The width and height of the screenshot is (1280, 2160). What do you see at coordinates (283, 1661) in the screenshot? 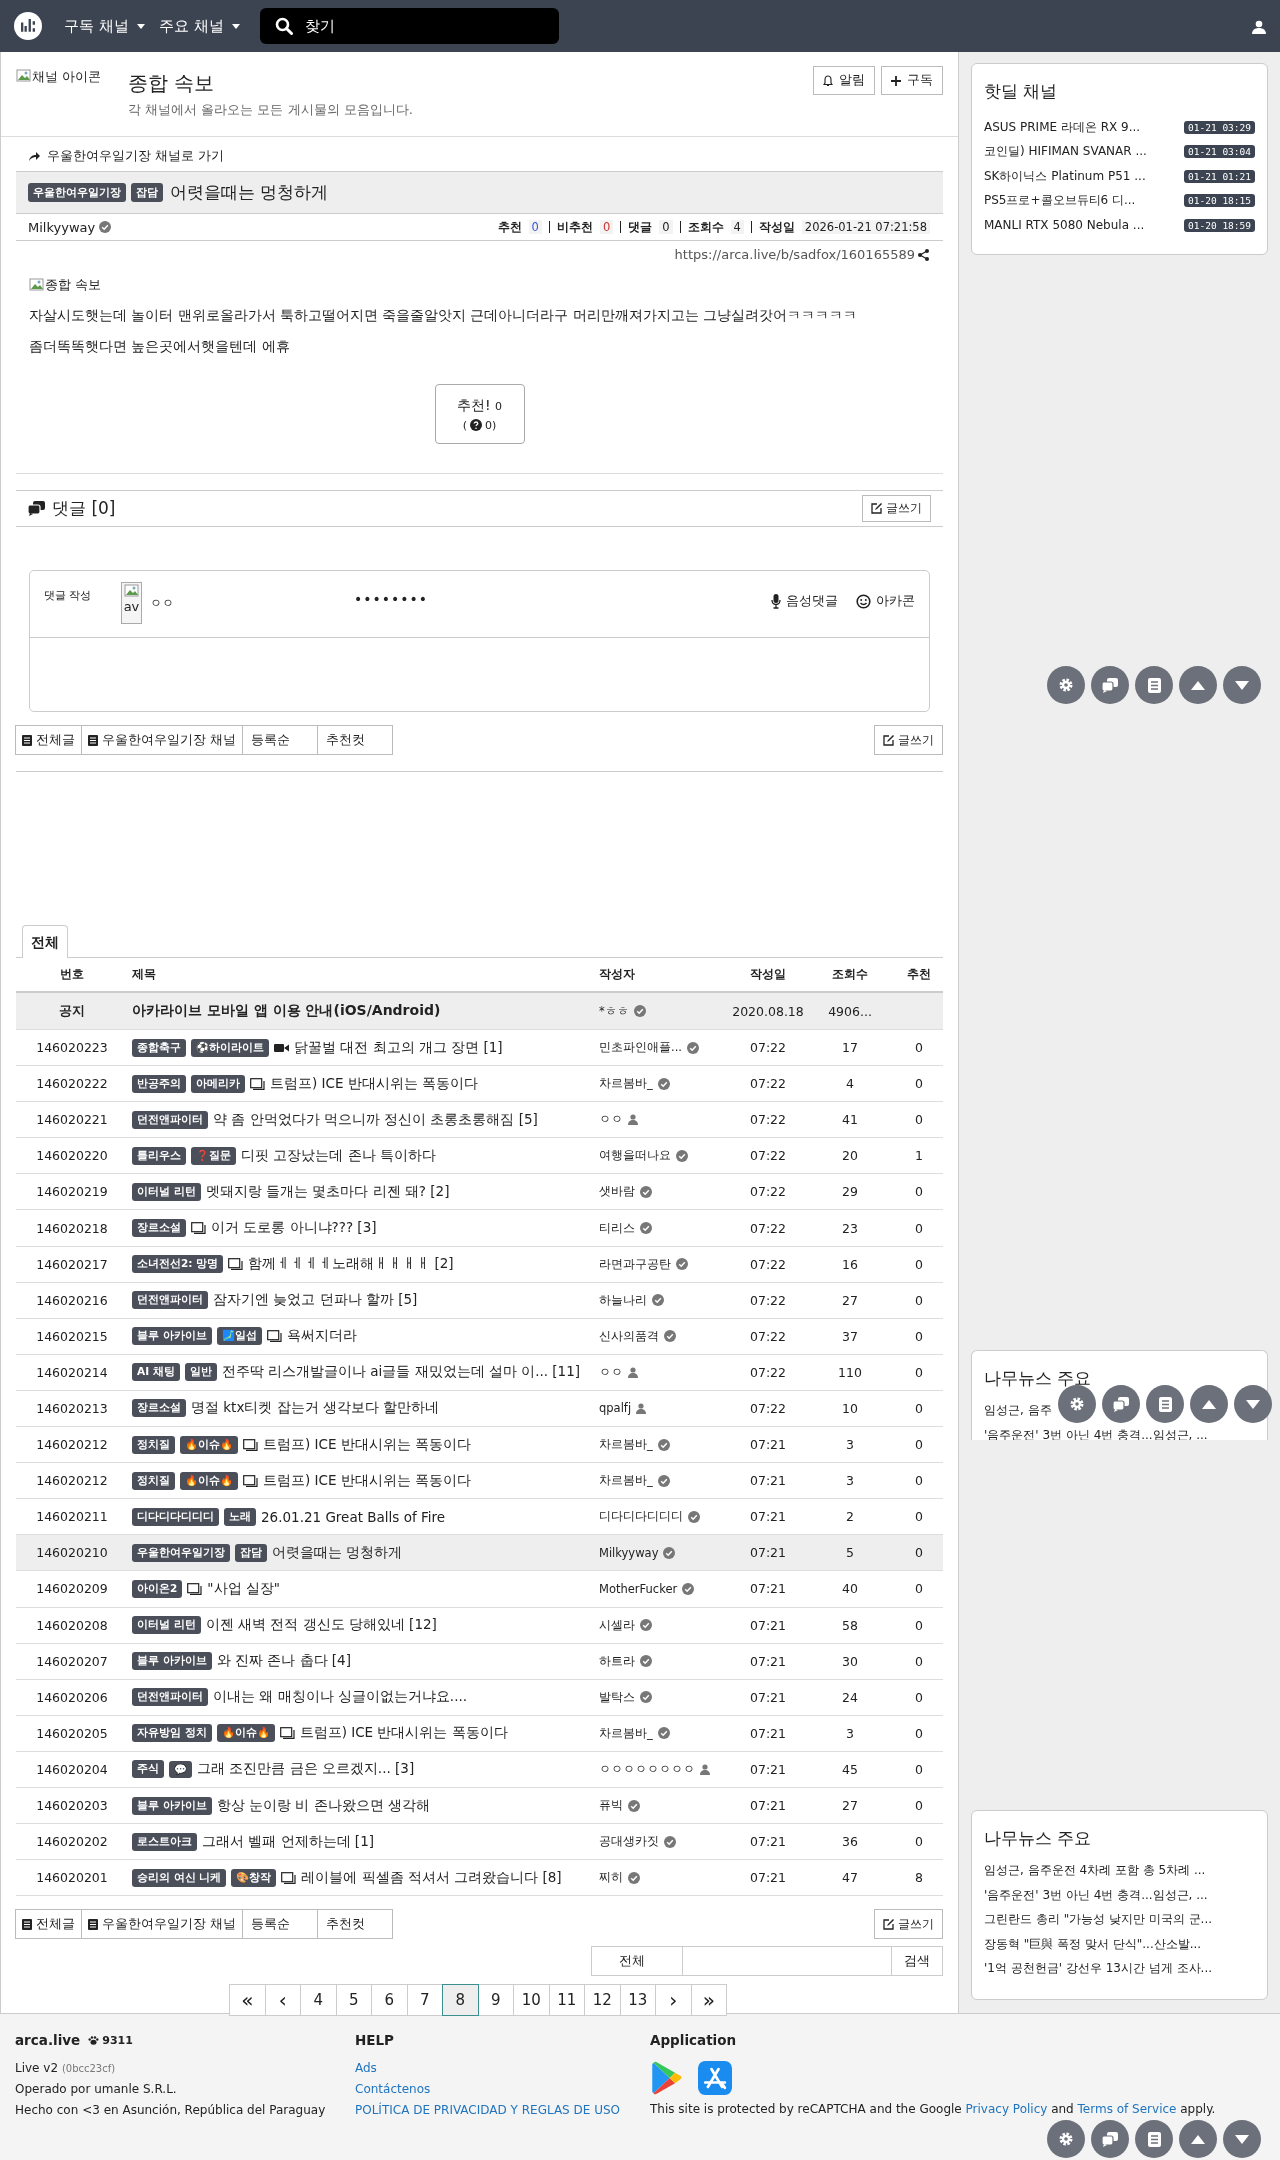
I see `post-link: 와 진짜 존나 춥다 [4]` at bounding box center [283, 1661].